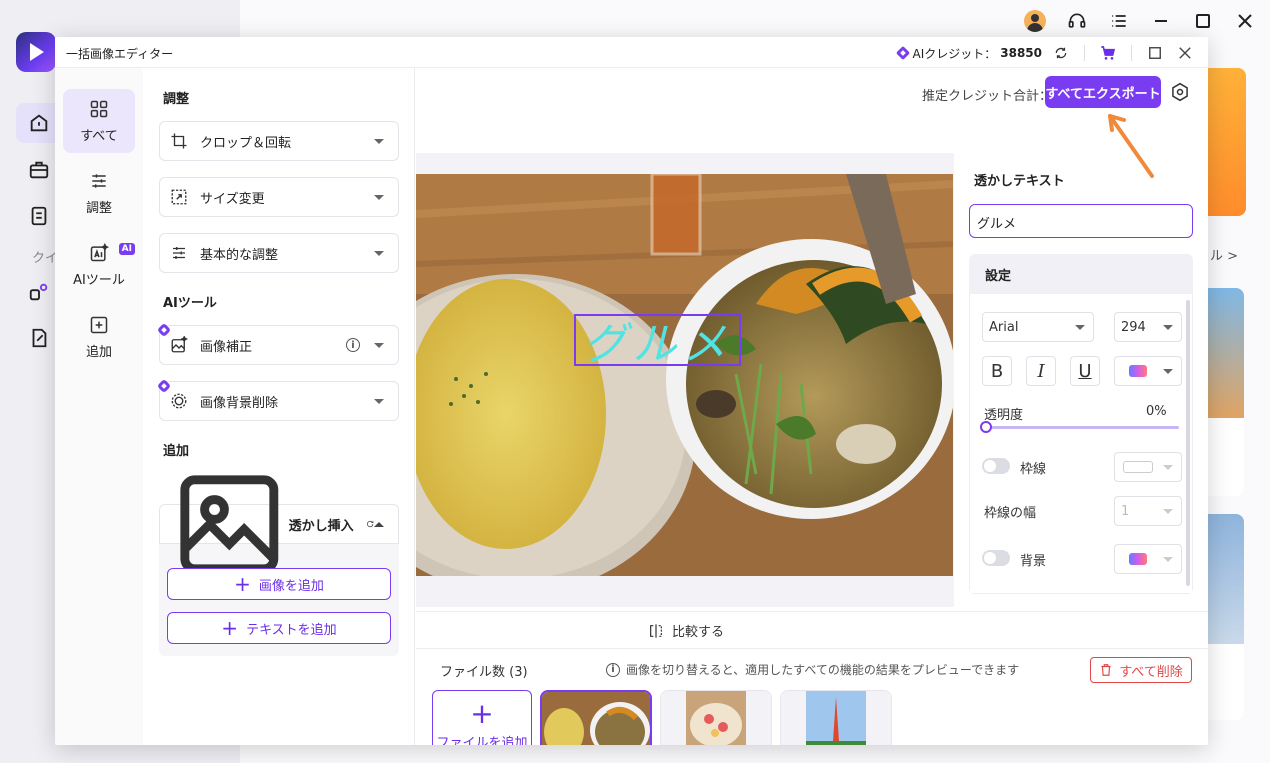  I want to click on font-family-select: Arial, so click(1038, 327).